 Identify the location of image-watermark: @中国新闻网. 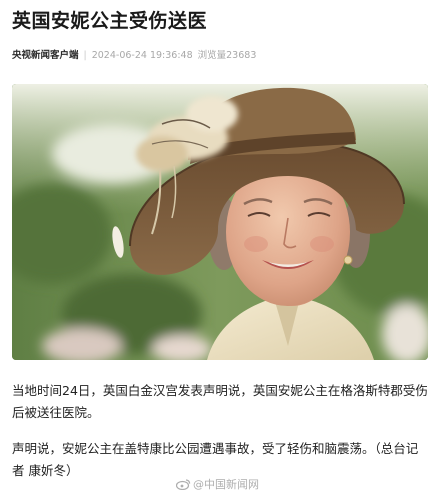
(217, 484).